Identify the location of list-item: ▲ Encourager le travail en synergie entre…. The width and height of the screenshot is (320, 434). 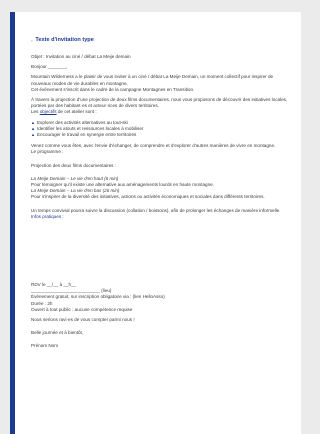
(84, 135).